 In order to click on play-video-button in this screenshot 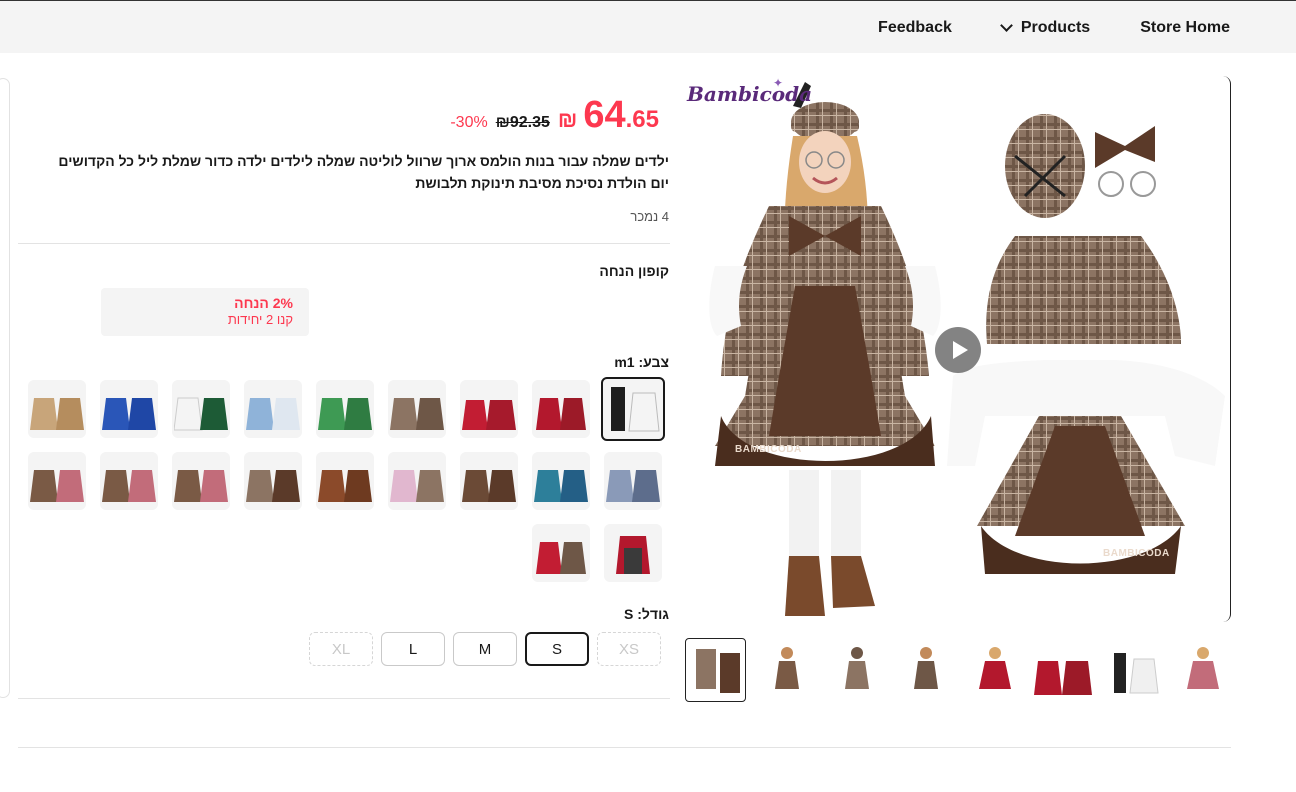, I will do `click(958, 350)`.